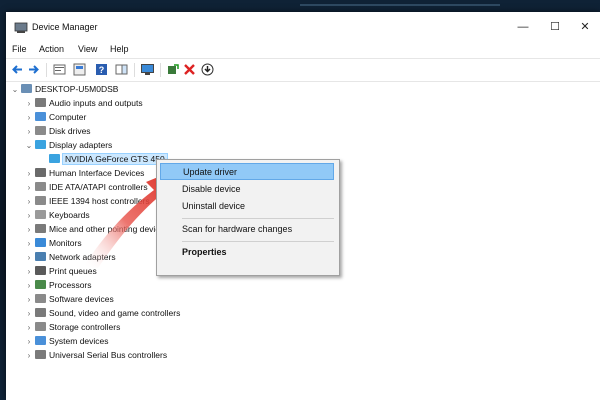  Describe the element at coordinates (68, 117) in the screenshot. I see `tree-item-label: Computer` at that location.